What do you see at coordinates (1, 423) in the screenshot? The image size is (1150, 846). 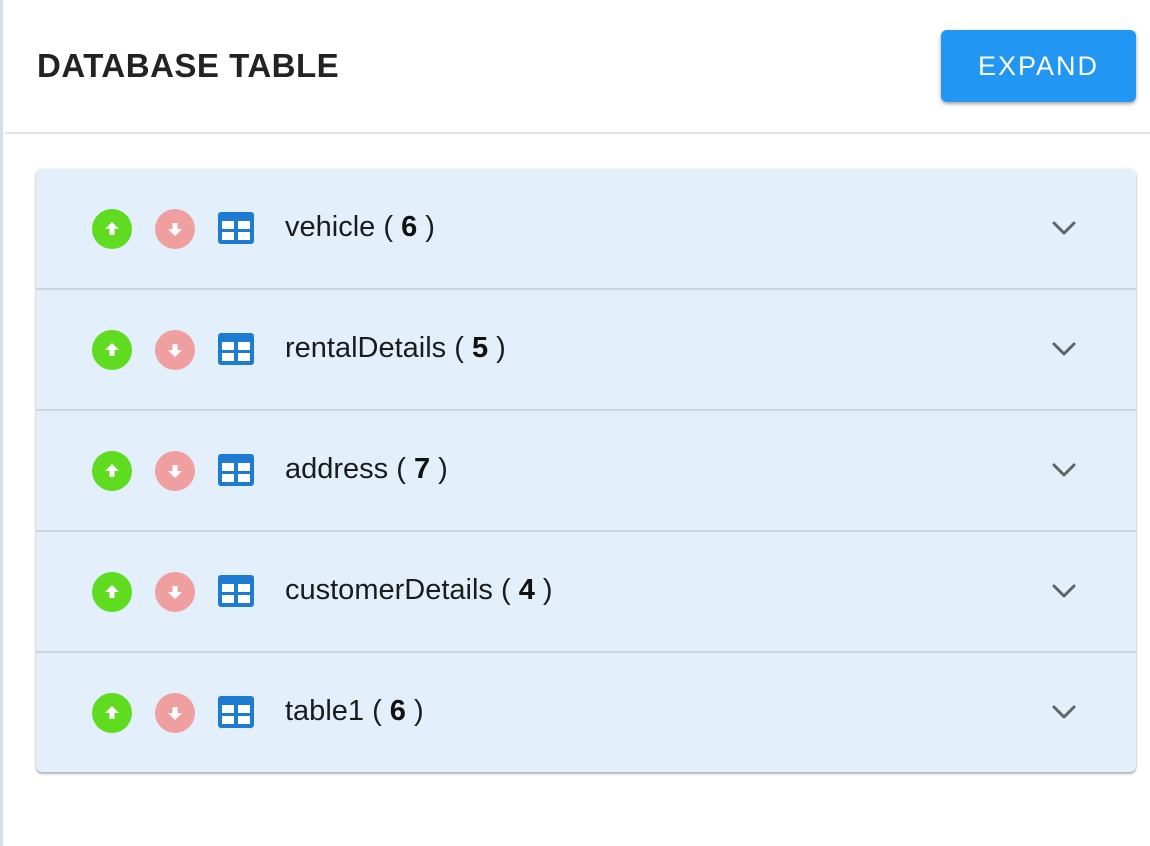 I see `left-edge-border` at bounding box center [1, 423].